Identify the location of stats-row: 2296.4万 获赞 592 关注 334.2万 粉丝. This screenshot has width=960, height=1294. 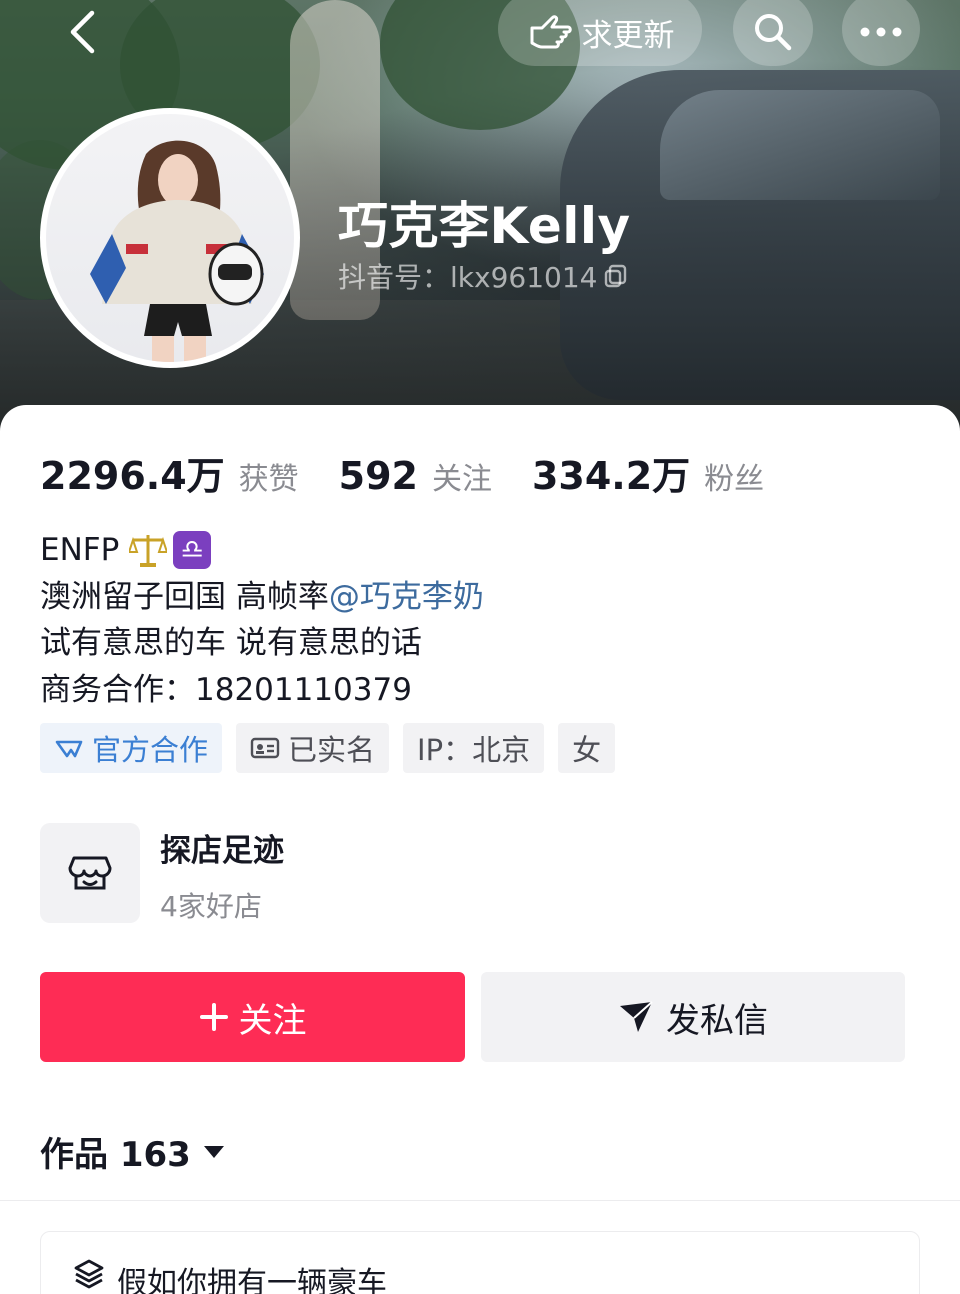
(422, 472).